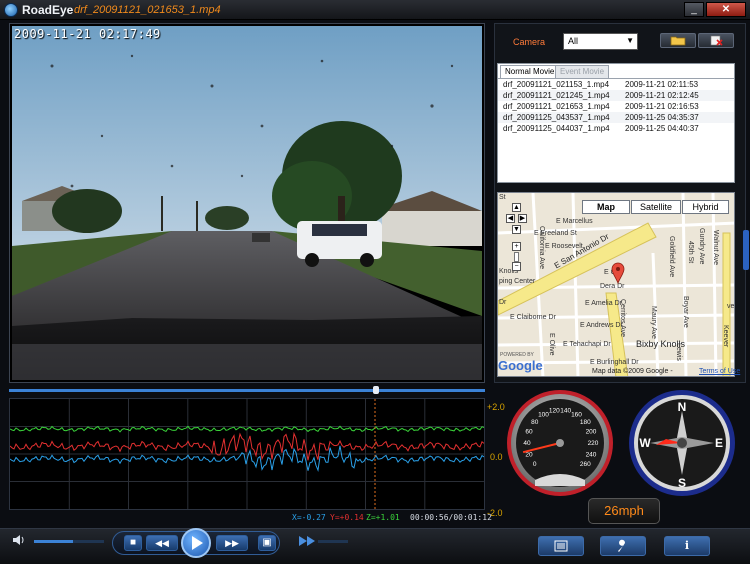 The width and height of the screenshot is (750, 564). I want to click on gsensor-plot, so click(247, 454).